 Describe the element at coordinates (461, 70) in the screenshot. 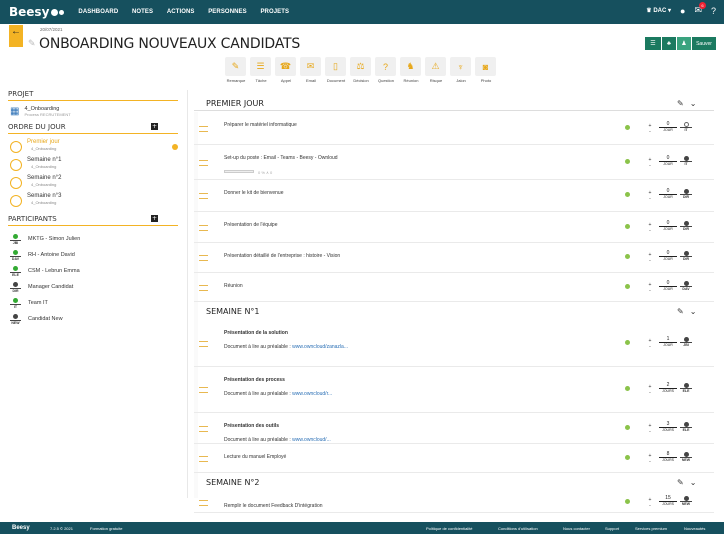

I see `tool-jalon: ♆ Jalon` at that location.